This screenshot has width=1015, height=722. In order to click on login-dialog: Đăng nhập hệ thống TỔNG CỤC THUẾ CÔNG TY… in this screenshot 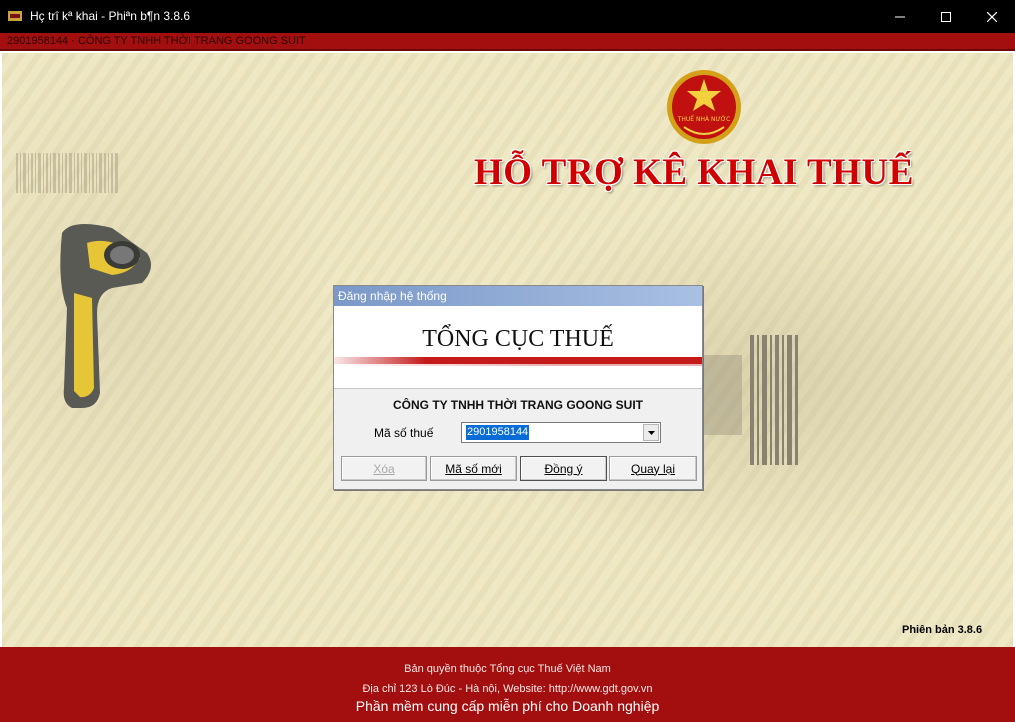, I will do `click(518, 387)`.